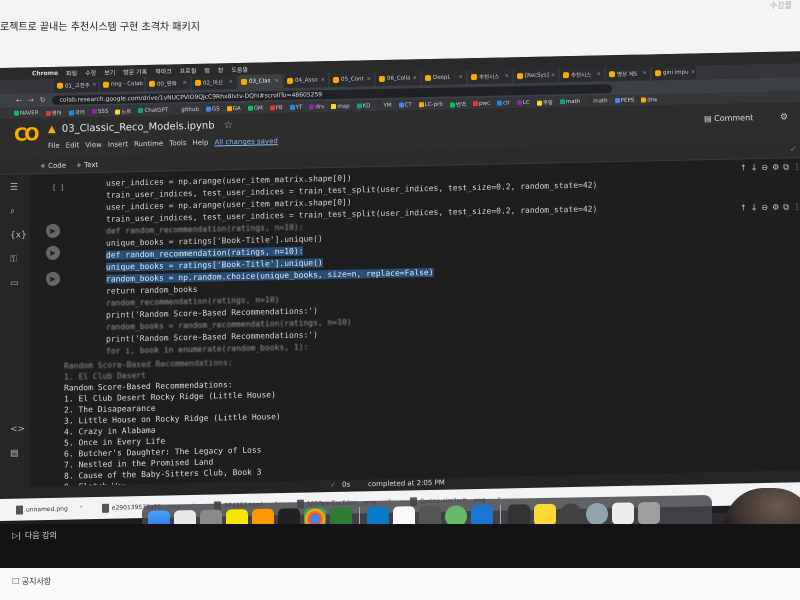 This screenshot has height=600, width=800. What do you see at coordinates (728, 118) in the screenshot?
I see `comment-button: ▤ Comment` at bounding box center [728, 118].